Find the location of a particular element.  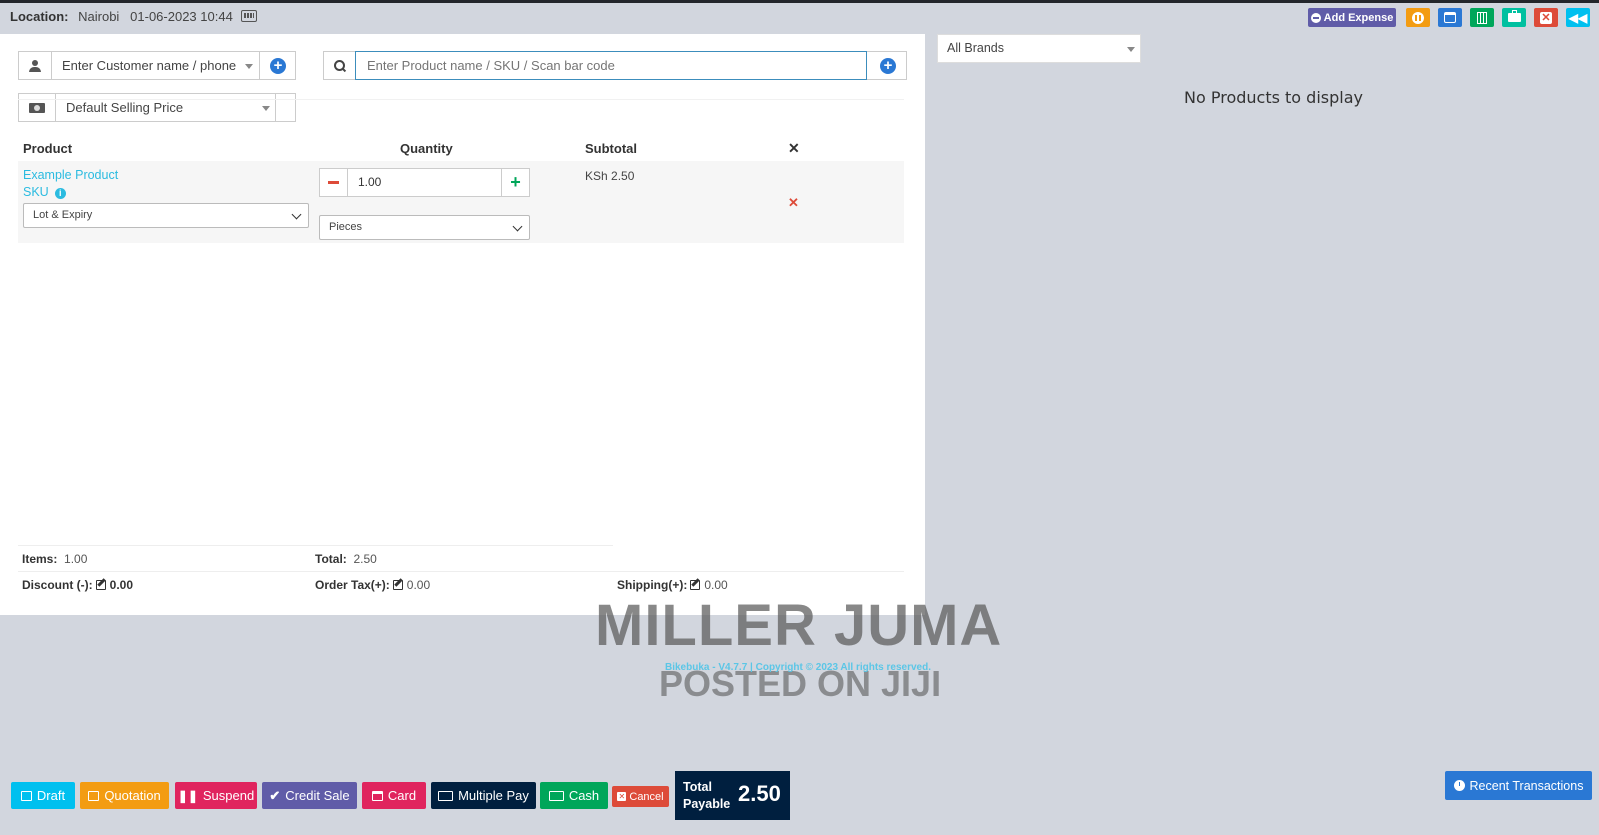

total-payable-line1: Total is located at coordinates (697, 787).